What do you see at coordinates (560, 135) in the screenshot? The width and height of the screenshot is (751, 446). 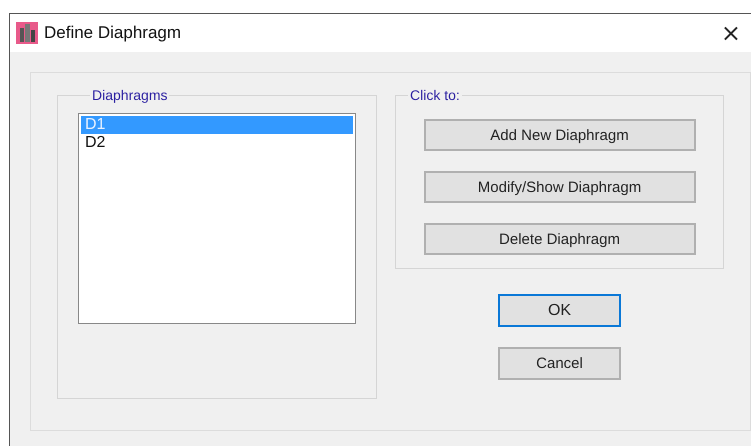 I see `action-button: Add New Diaphragm` at bounding box center [560, 135].